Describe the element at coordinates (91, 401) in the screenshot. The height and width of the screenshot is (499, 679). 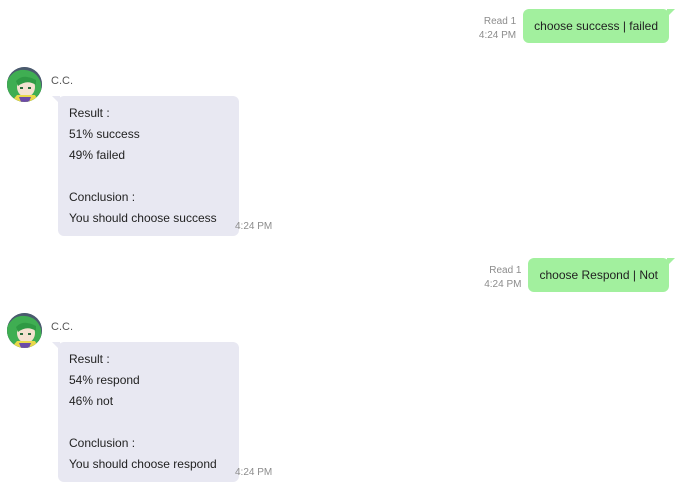
I see `bubble-line: 46% not` at that location.